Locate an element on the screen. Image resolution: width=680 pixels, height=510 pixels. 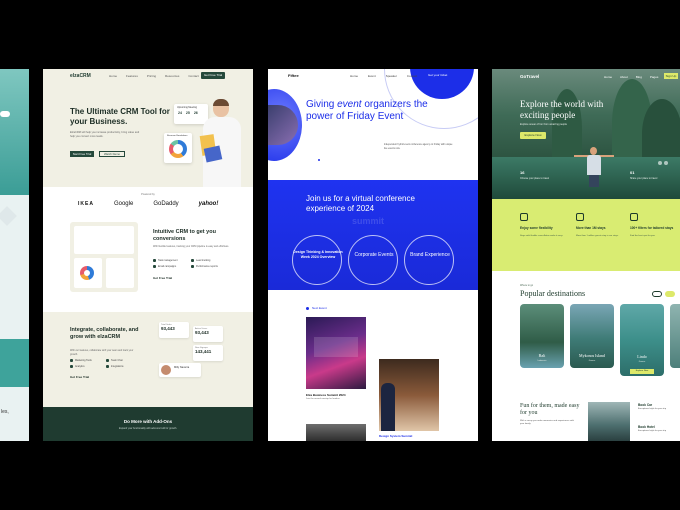
event-logo: Fiftee is located at coordinates (293, 75).